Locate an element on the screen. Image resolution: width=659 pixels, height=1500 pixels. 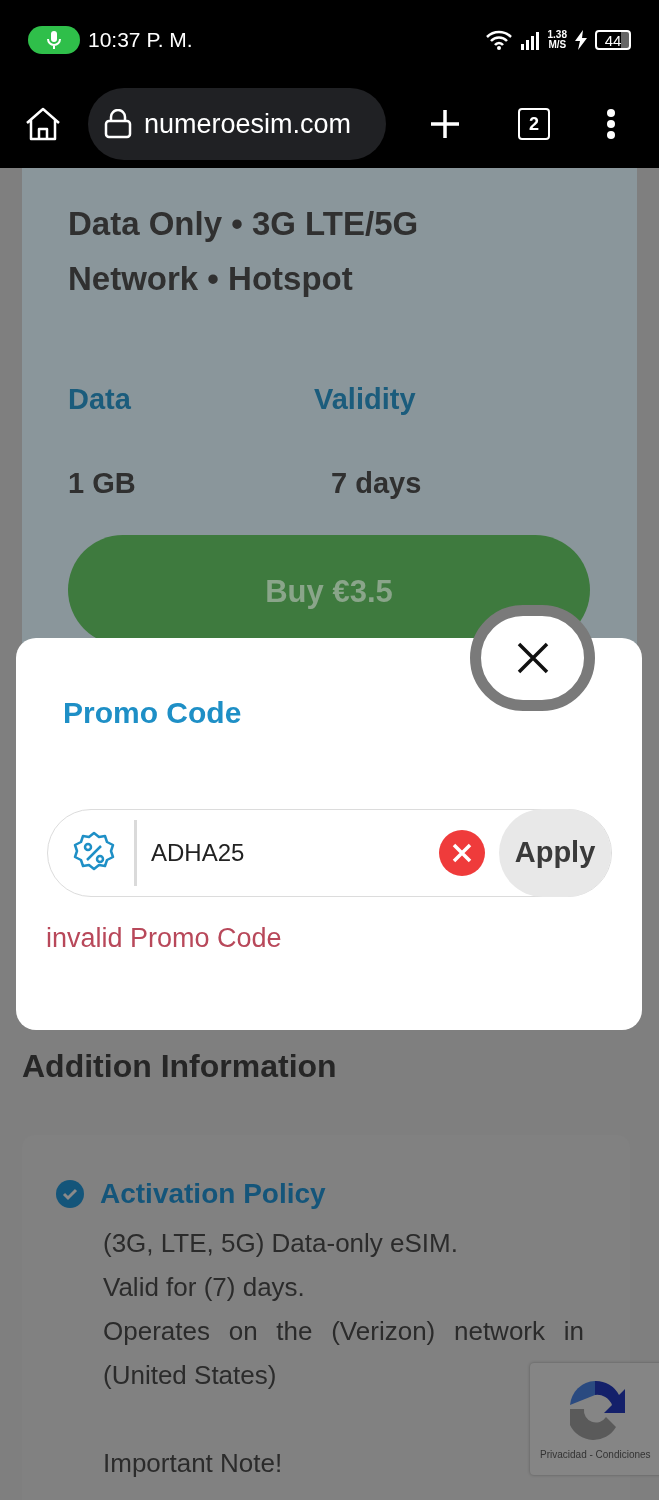
signal-icon is located at coordinates (529, 40).